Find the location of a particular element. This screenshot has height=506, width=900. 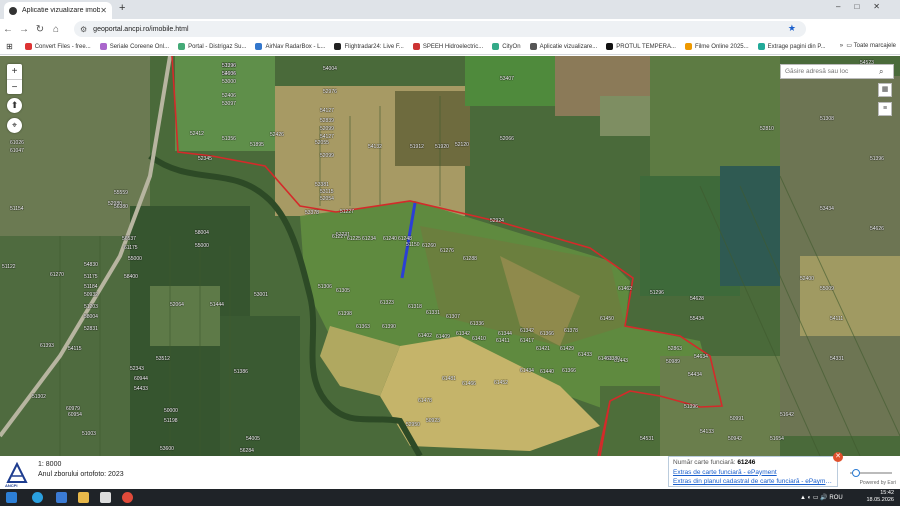

parcel-number-label: 53115 is located at coordinates (327, 192).